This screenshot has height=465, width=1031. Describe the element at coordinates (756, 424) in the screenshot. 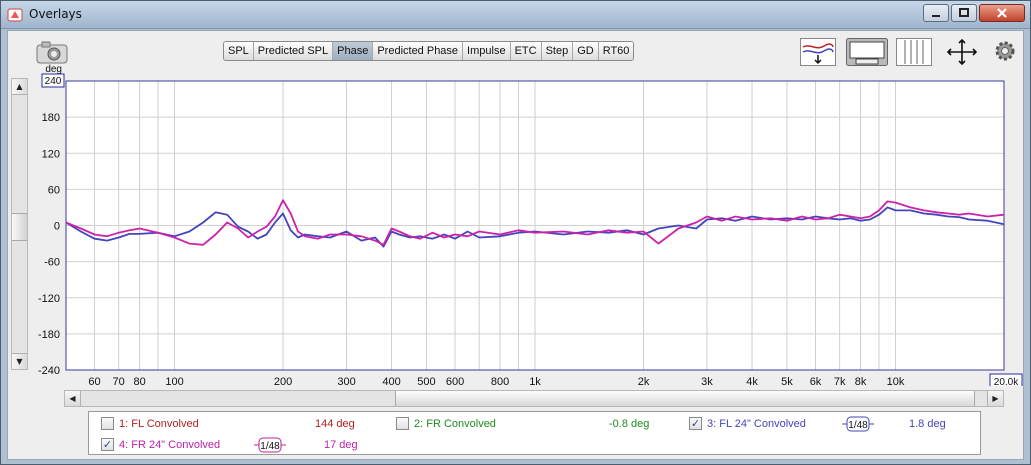

I see `legend-label-3: 3: FL 24" Convolved` at that location.